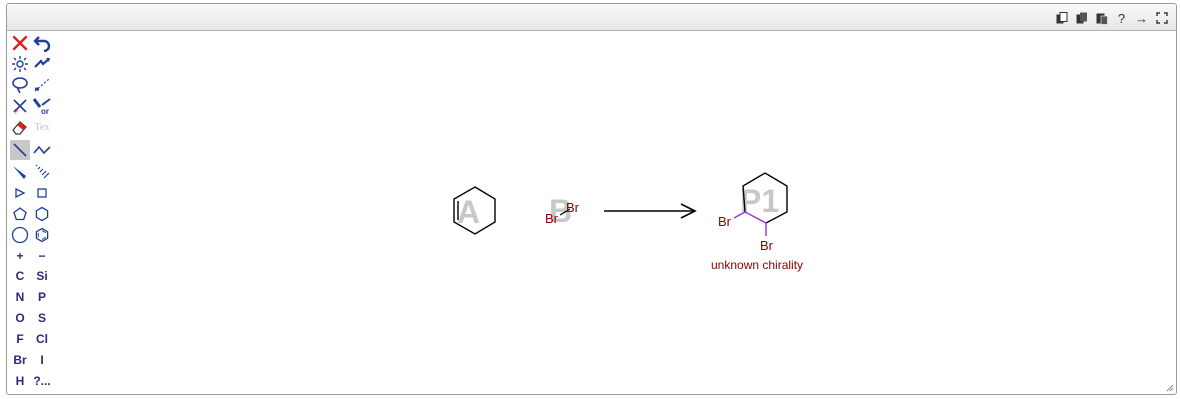 Image resolution: width=1180 pixels, height=399 pixels. I want to click on text-tool-icon: Tex, so click(42, 127).